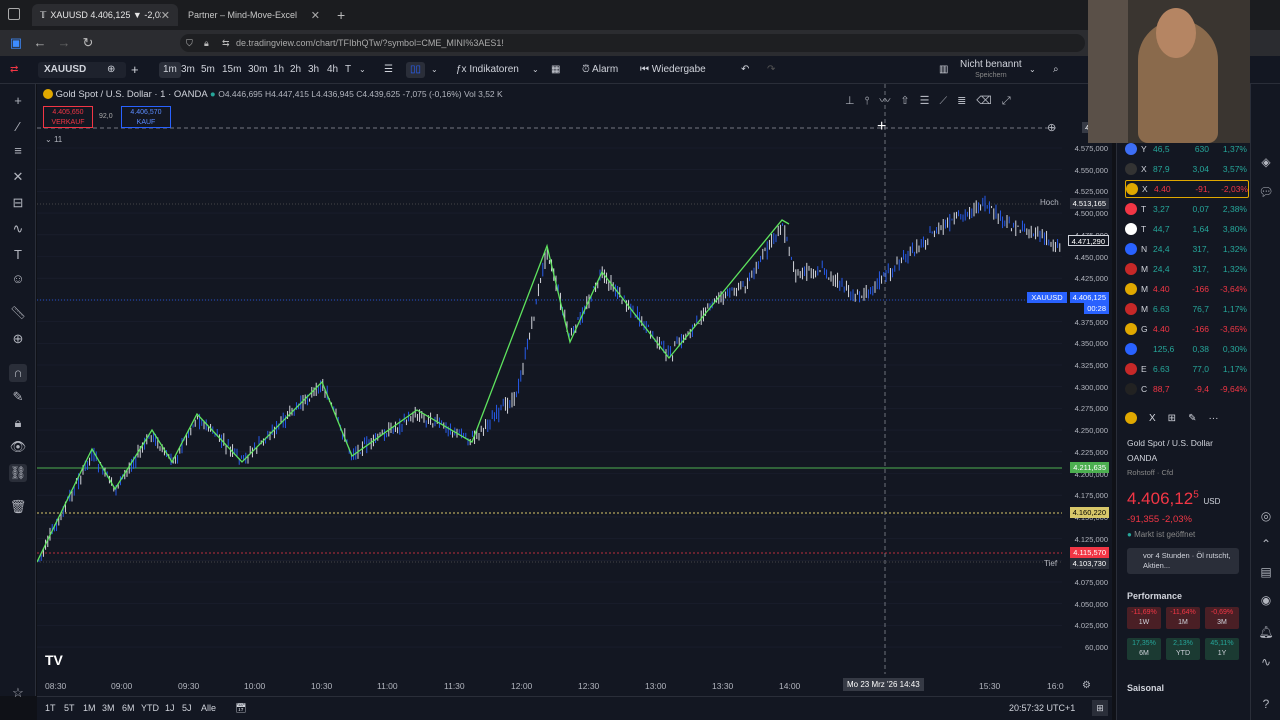 The image size is (1280, 720). What do you see at coordinates (535, 70) in the screenshot?
I see `indicators-dropdown-icon: ⌄` at bounding box center [535, 70].